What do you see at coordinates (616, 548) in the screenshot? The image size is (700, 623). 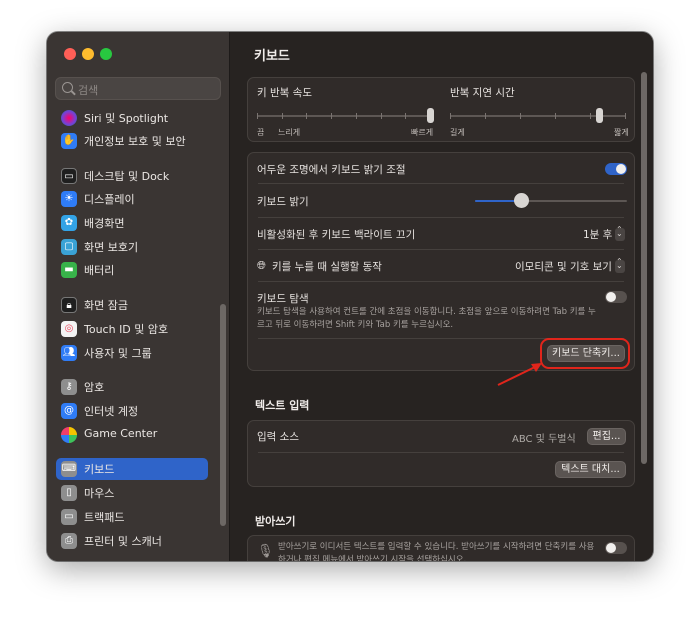 I see `dictation-toggle` at bounding box center [616, 548].